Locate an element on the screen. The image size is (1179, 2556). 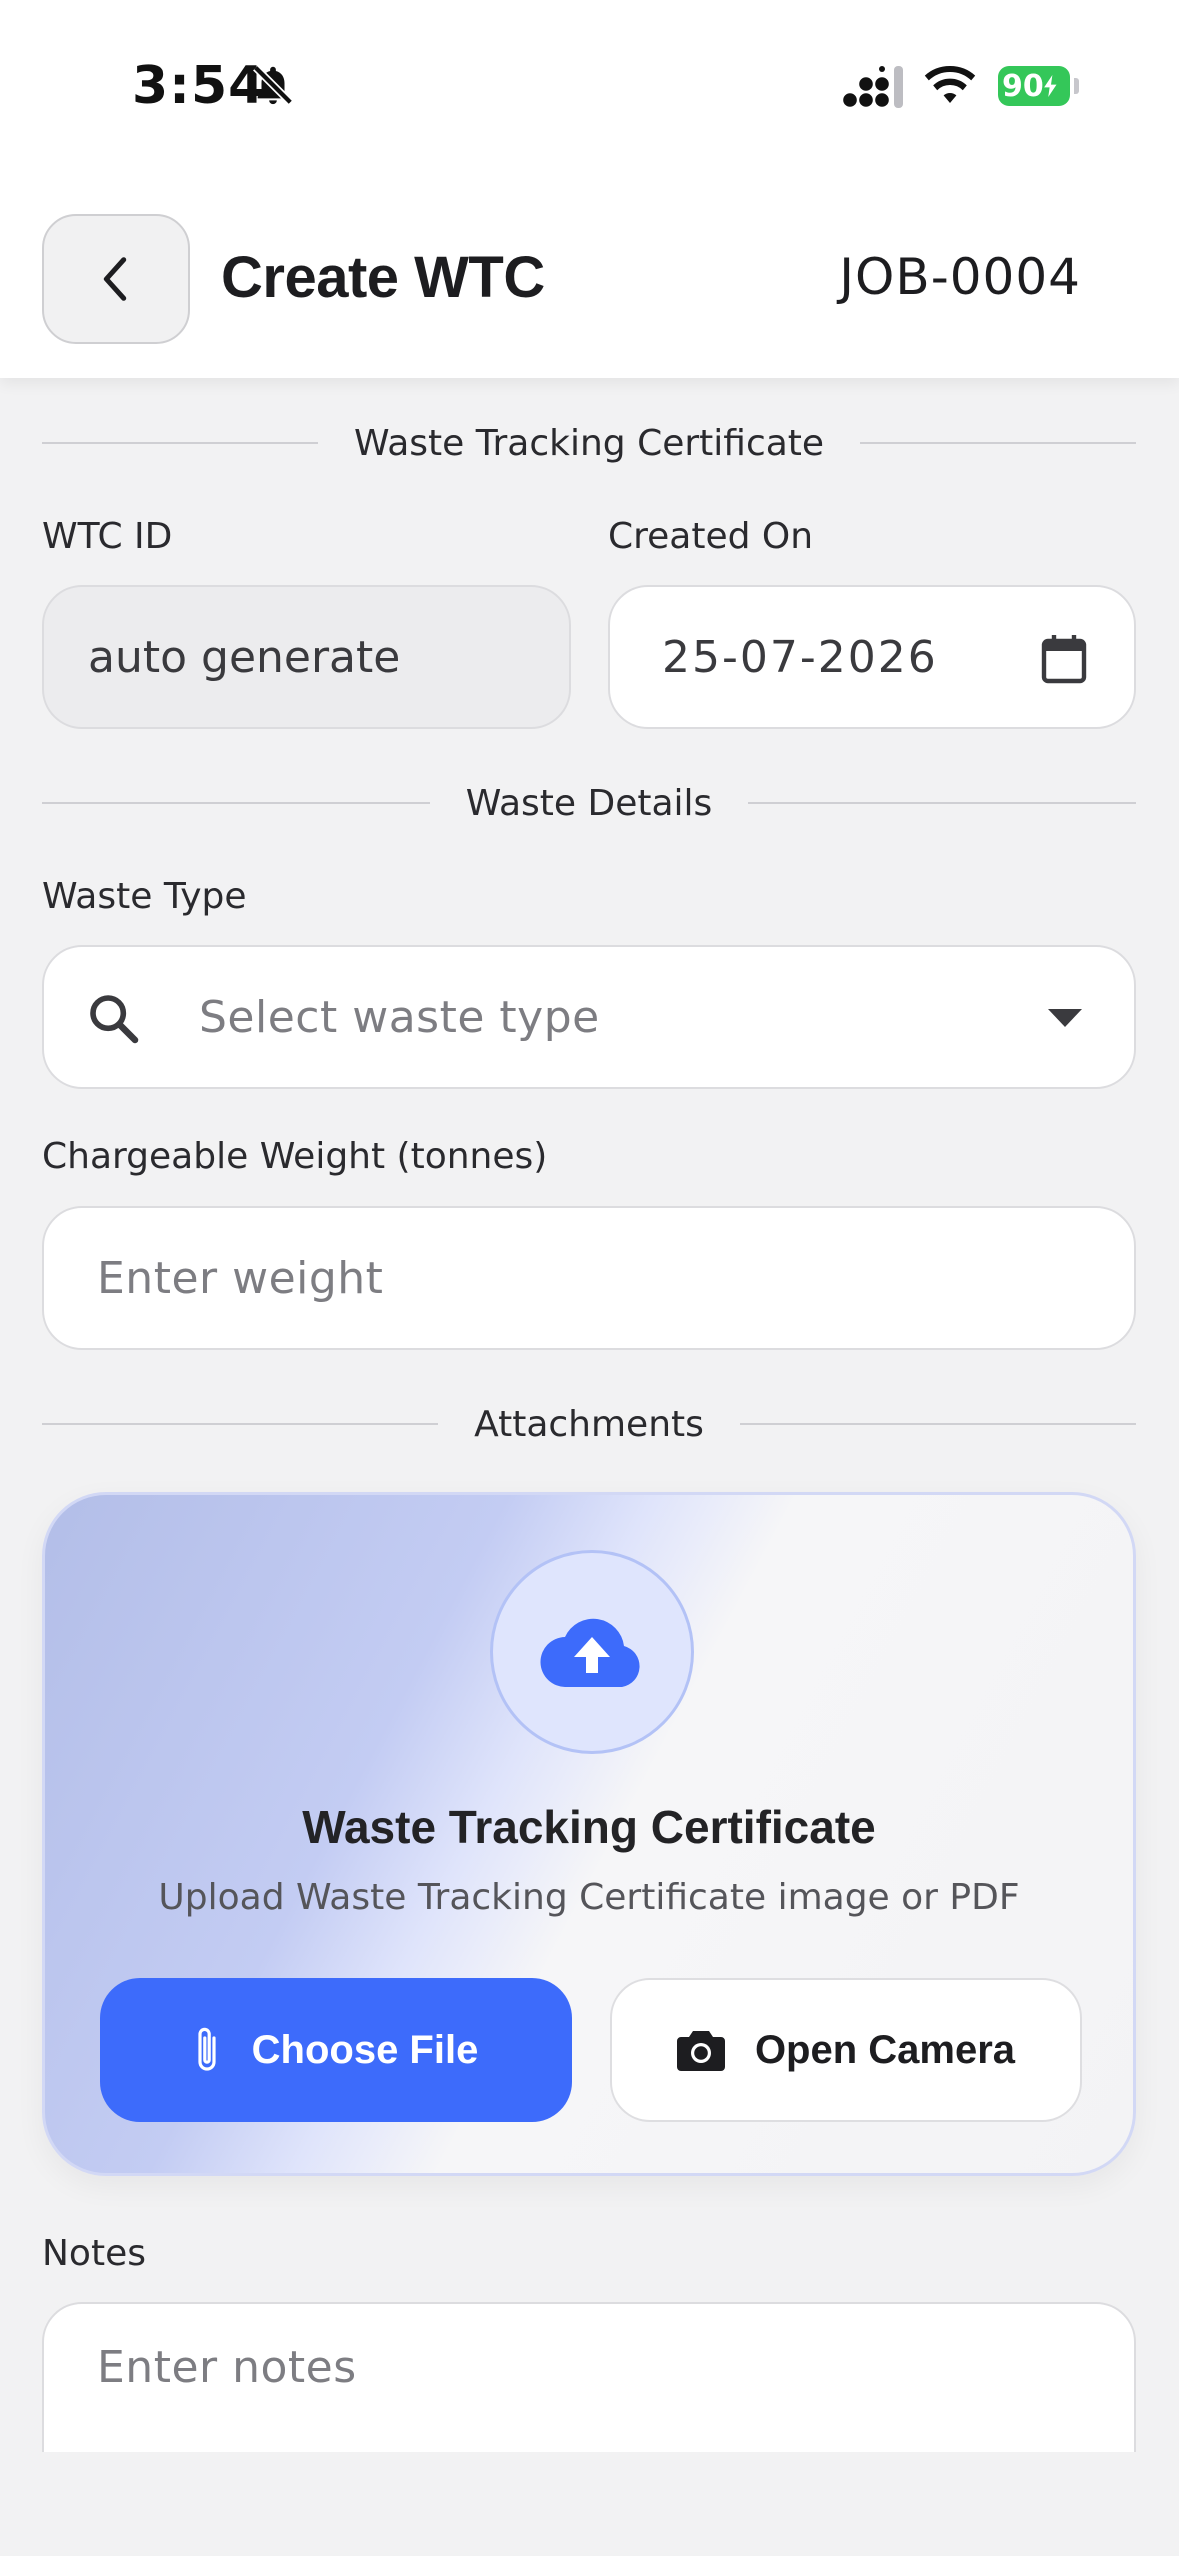
created-on-label: Created On is located at coordinates (711, 536).